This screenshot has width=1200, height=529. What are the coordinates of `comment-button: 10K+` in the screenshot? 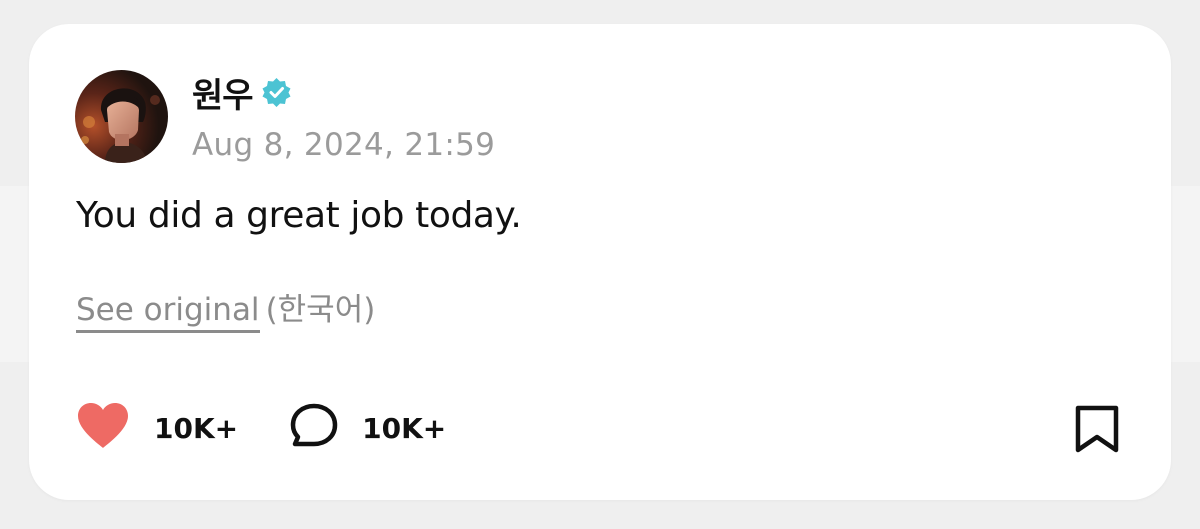 It's located at (368, 428).